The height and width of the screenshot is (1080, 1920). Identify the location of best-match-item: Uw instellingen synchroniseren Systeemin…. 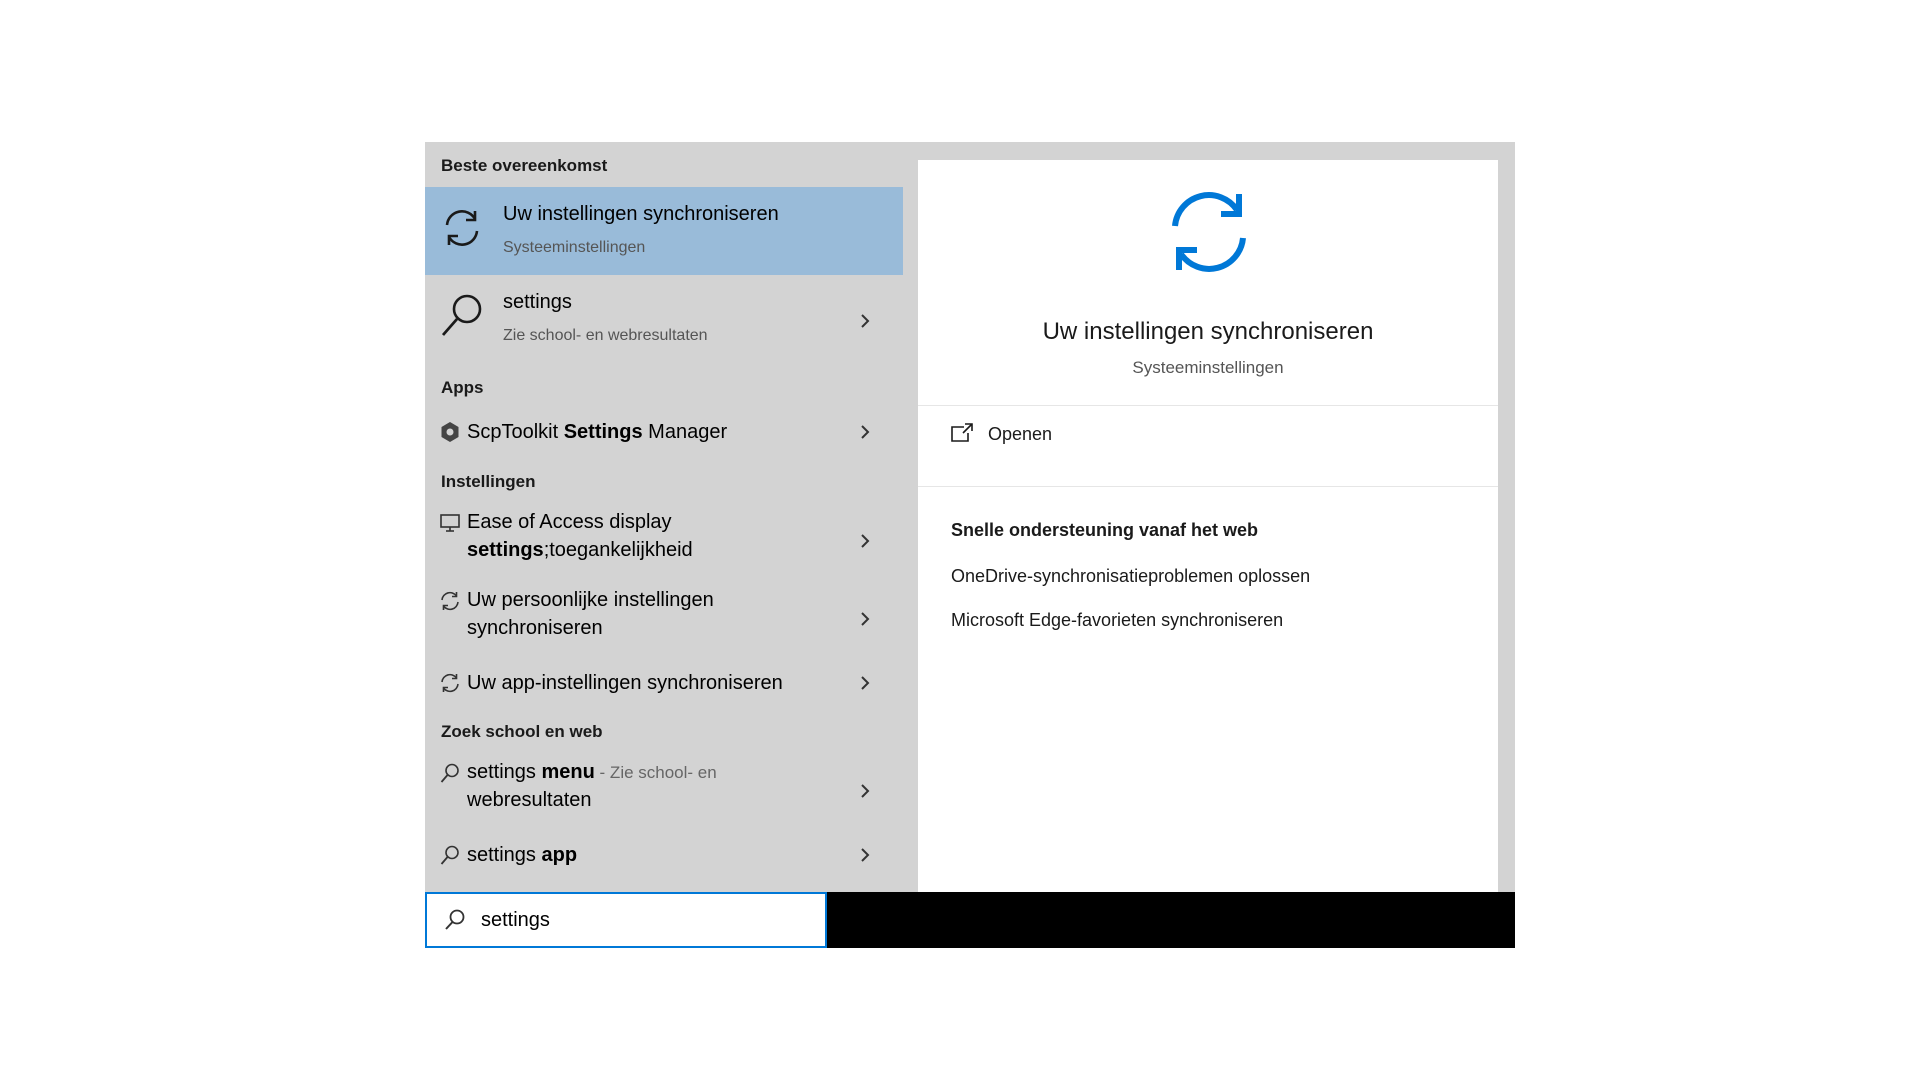
(664, 231).